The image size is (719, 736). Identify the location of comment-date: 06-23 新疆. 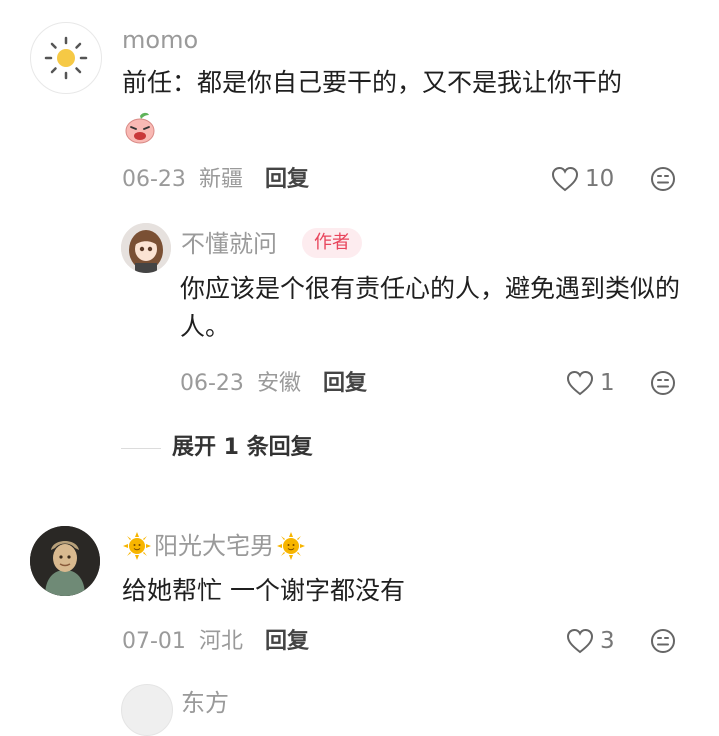
(182, 180).